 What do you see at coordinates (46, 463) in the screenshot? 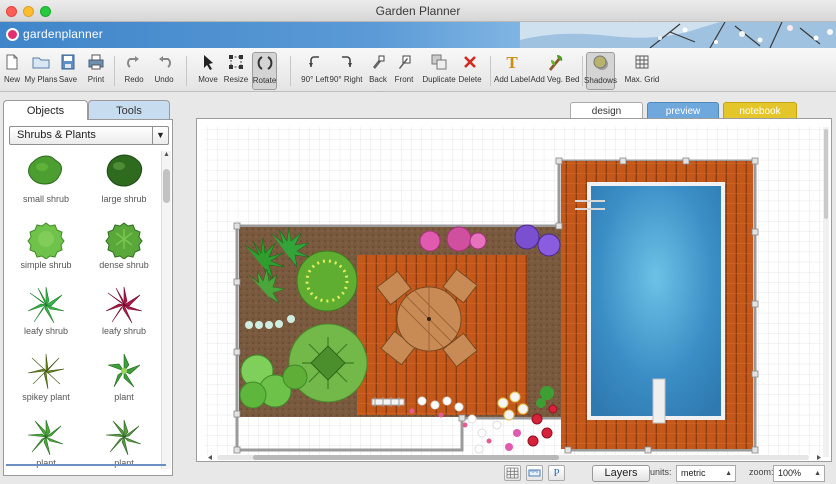
I see `object-label: plant` at bounding box center [46, 463].